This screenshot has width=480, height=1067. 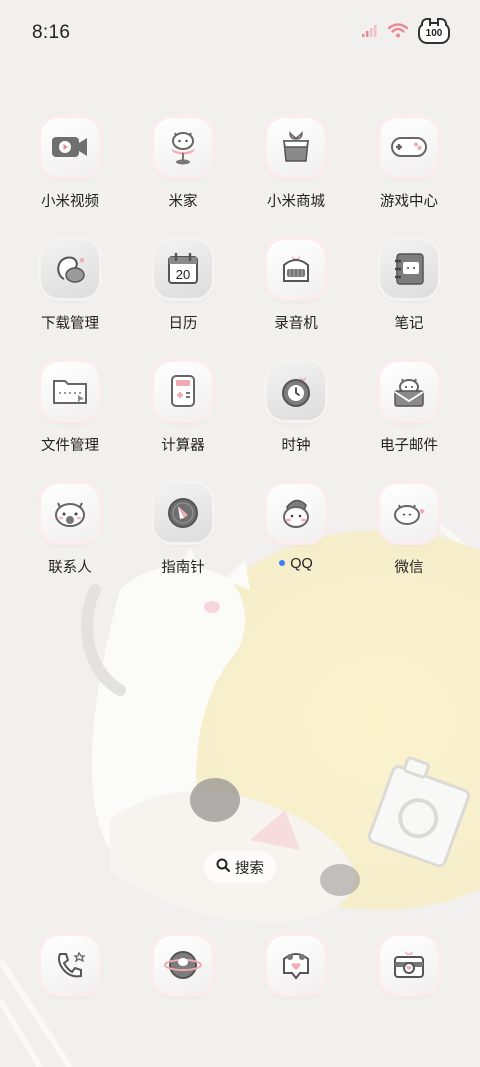 I want to click on chat-cat-icon, so click(x=409, y=513).